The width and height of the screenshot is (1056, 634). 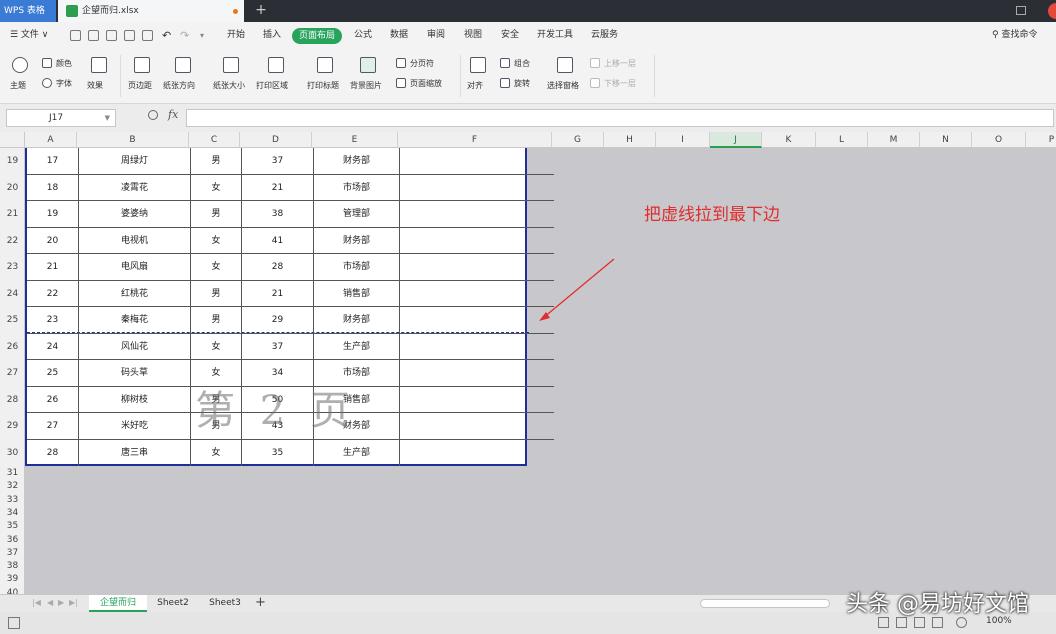 What do you see at coordinates (12, 140) in the screenshot?
I see `select-all-corner` at bounding box center [12, 140].